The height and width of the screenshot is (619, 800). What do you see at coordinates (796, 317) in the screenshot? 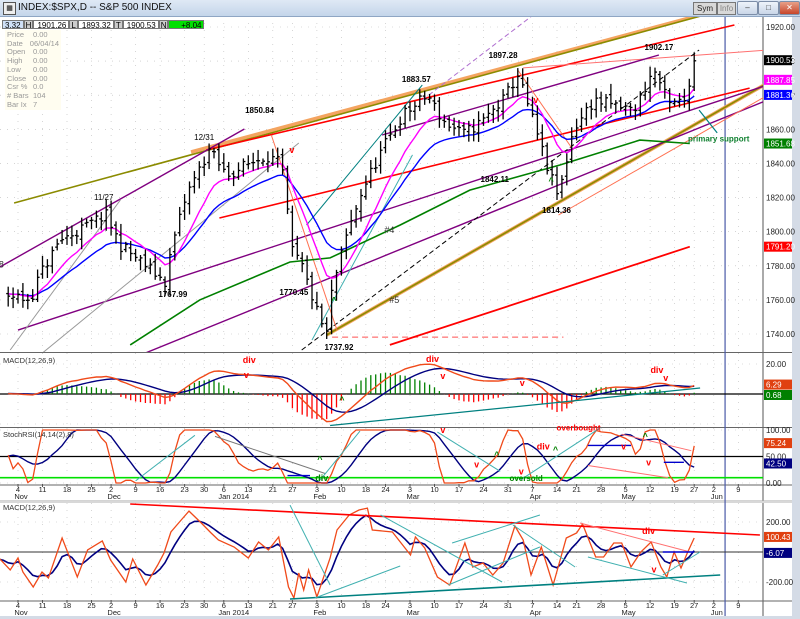
I see `right-scrollbar` at bounding box center [796, 317].